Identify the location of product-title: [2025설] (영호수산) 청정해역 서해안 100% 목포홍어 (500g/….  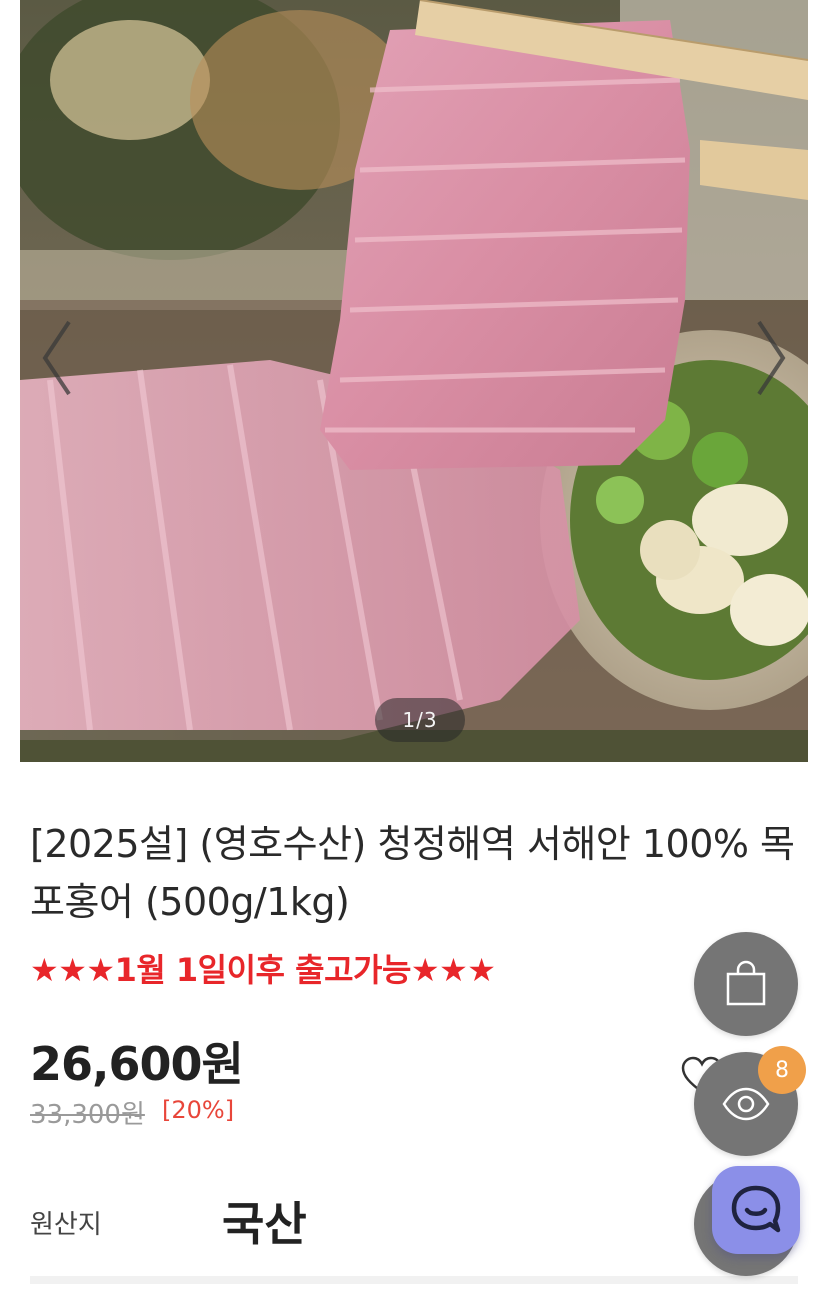
(412, 873).